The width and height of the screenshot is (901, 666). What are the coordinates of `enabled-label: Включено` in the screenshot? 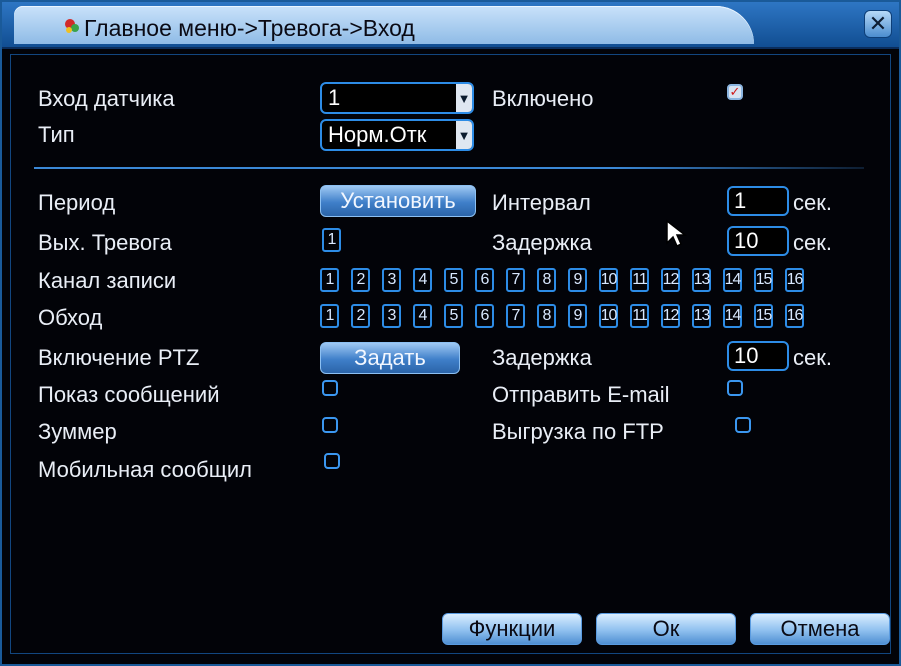 It's located at (543, 98).